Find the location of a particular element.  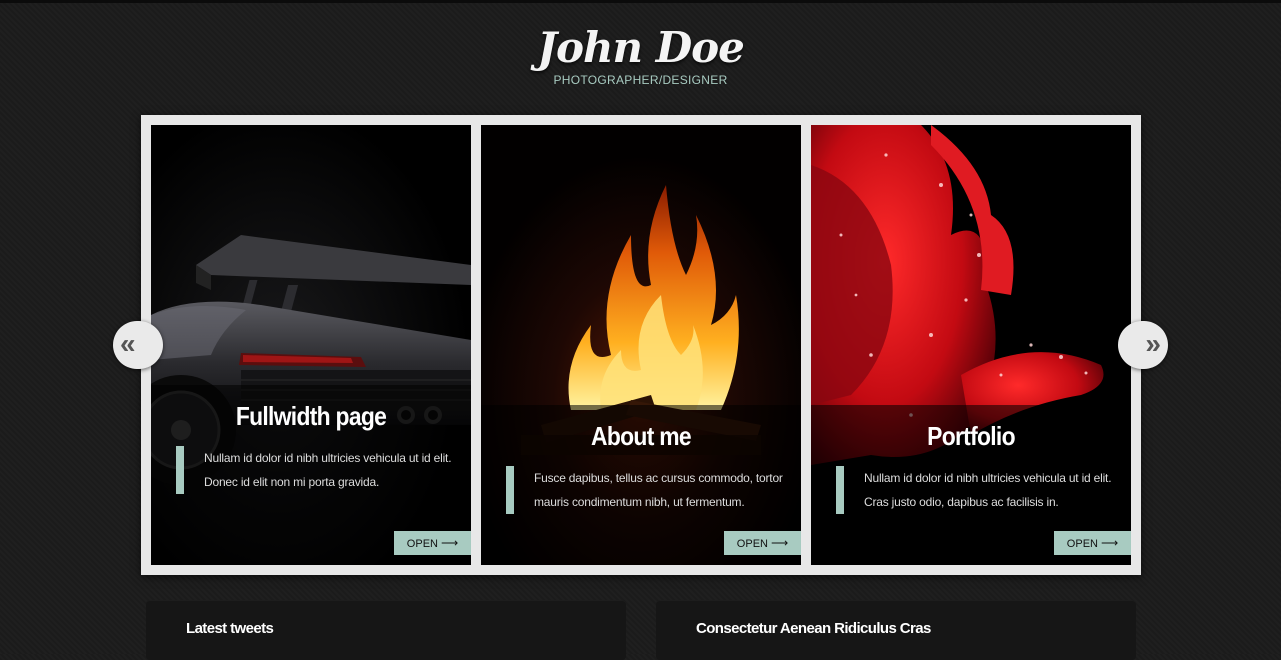

widget-title: Latest tweets is located at coordinates (230, 628).